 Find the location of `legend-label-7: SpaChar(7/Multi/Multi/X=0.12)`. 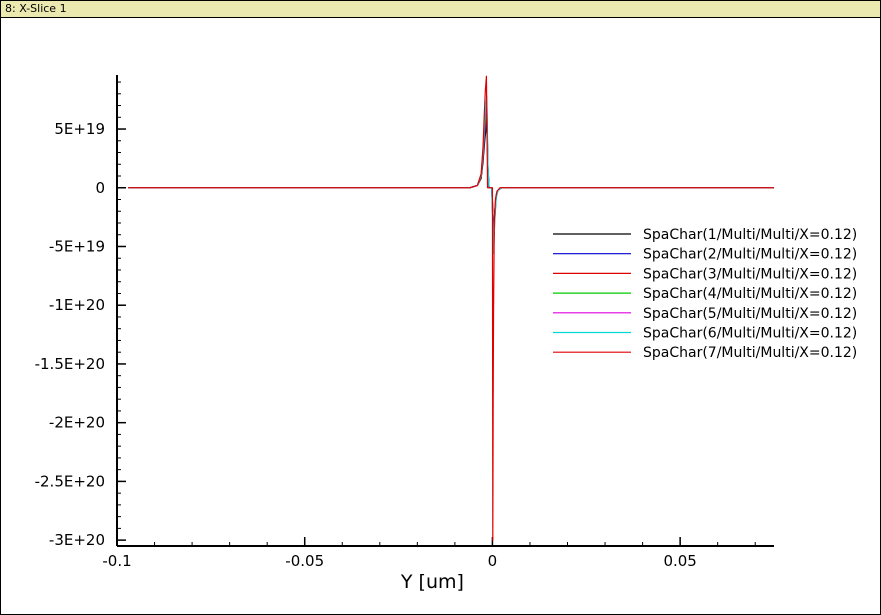

legend-label-7: SpaChar(7/Multi/Multi/X=0.12) is located at coordinates (750, 353).